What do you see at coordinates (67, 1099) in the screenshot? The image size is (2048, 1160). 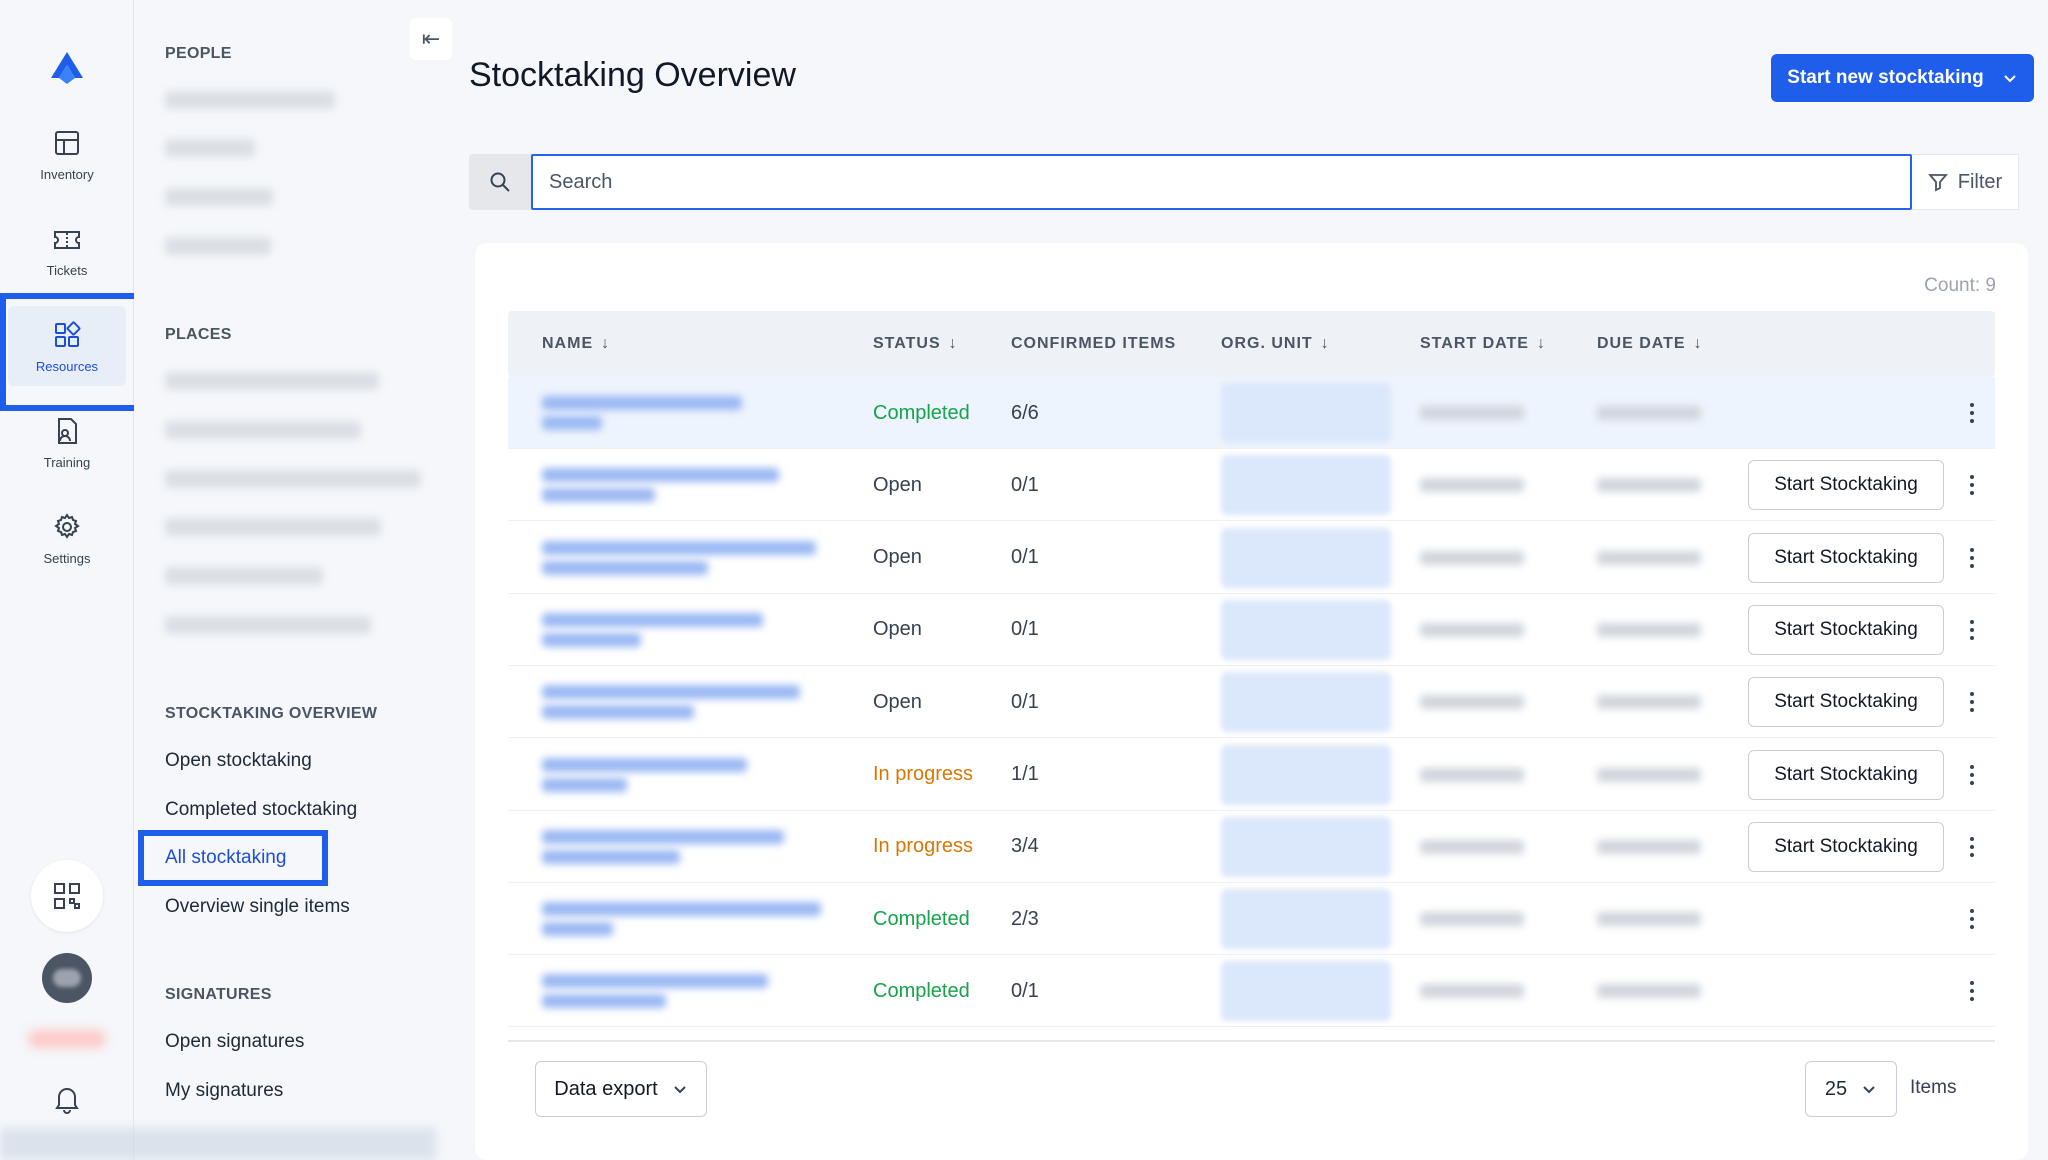 I see `bell-icon` at bounding box center [67, 1099].